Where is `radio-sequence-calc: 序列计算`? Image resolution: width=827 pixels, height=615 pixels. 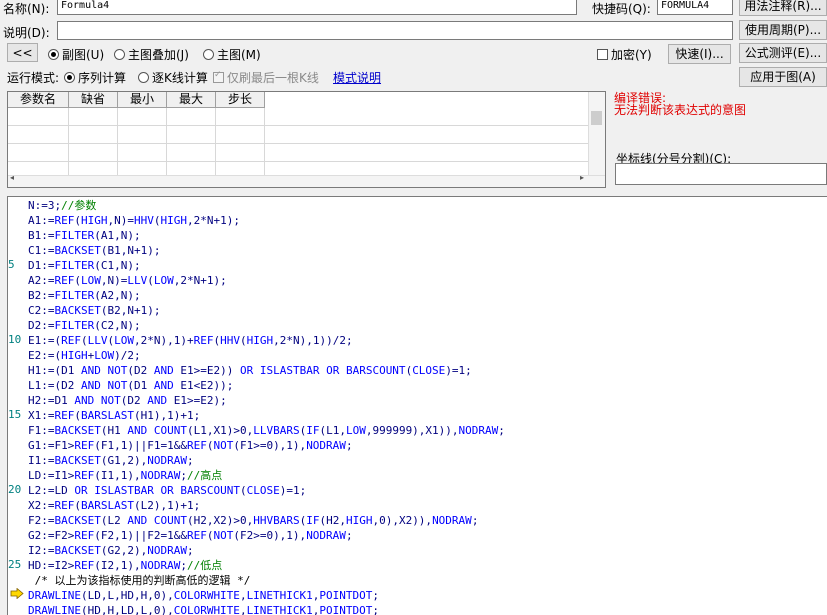 radio-sequence-calc: 序列计算 is located at coordinates (95, 77).